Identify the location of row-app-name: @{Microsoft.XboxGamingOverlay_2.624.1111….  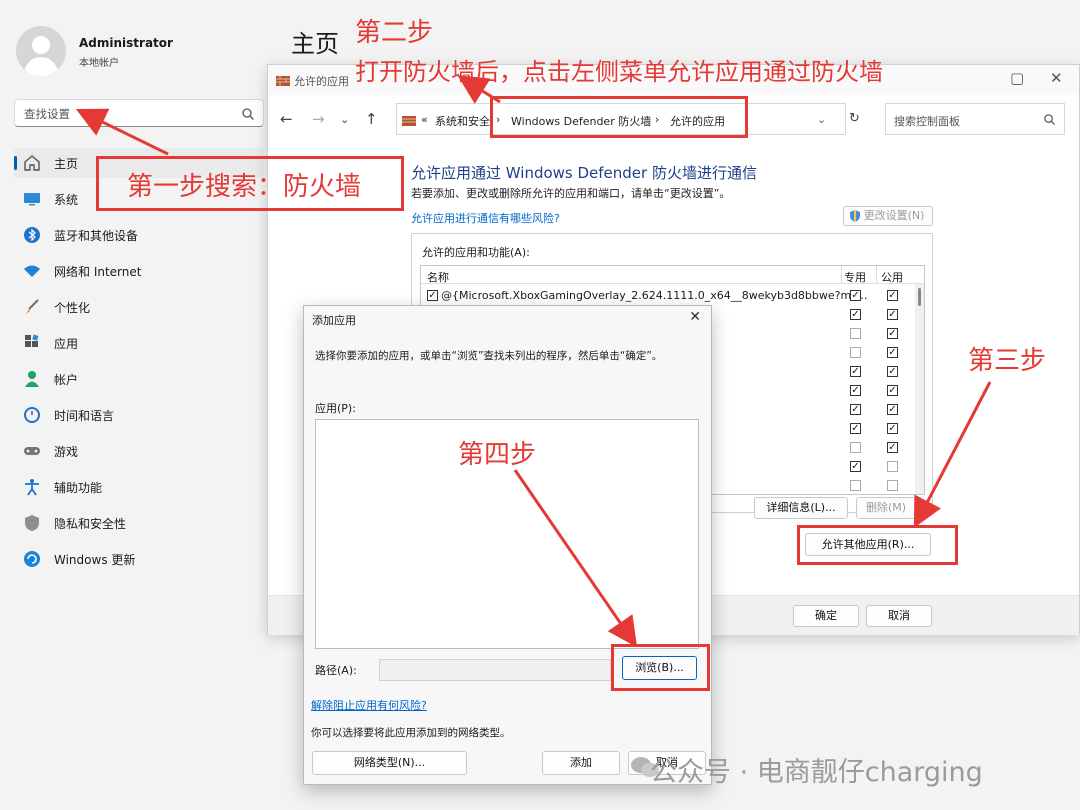
(654, 295).